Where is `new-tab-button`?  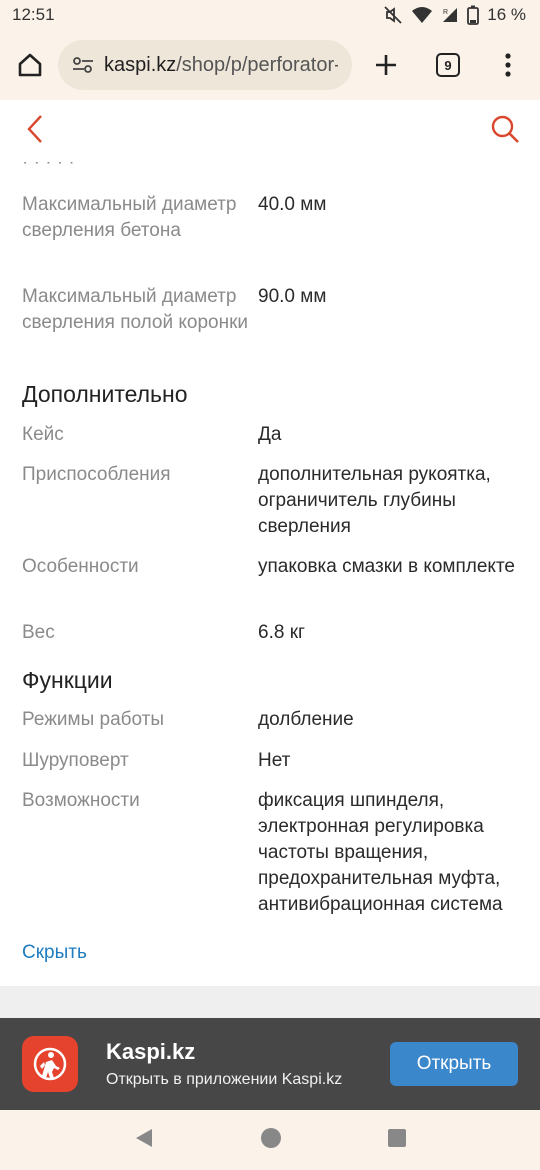 new-tab-button is located at coordinates (386, 65).